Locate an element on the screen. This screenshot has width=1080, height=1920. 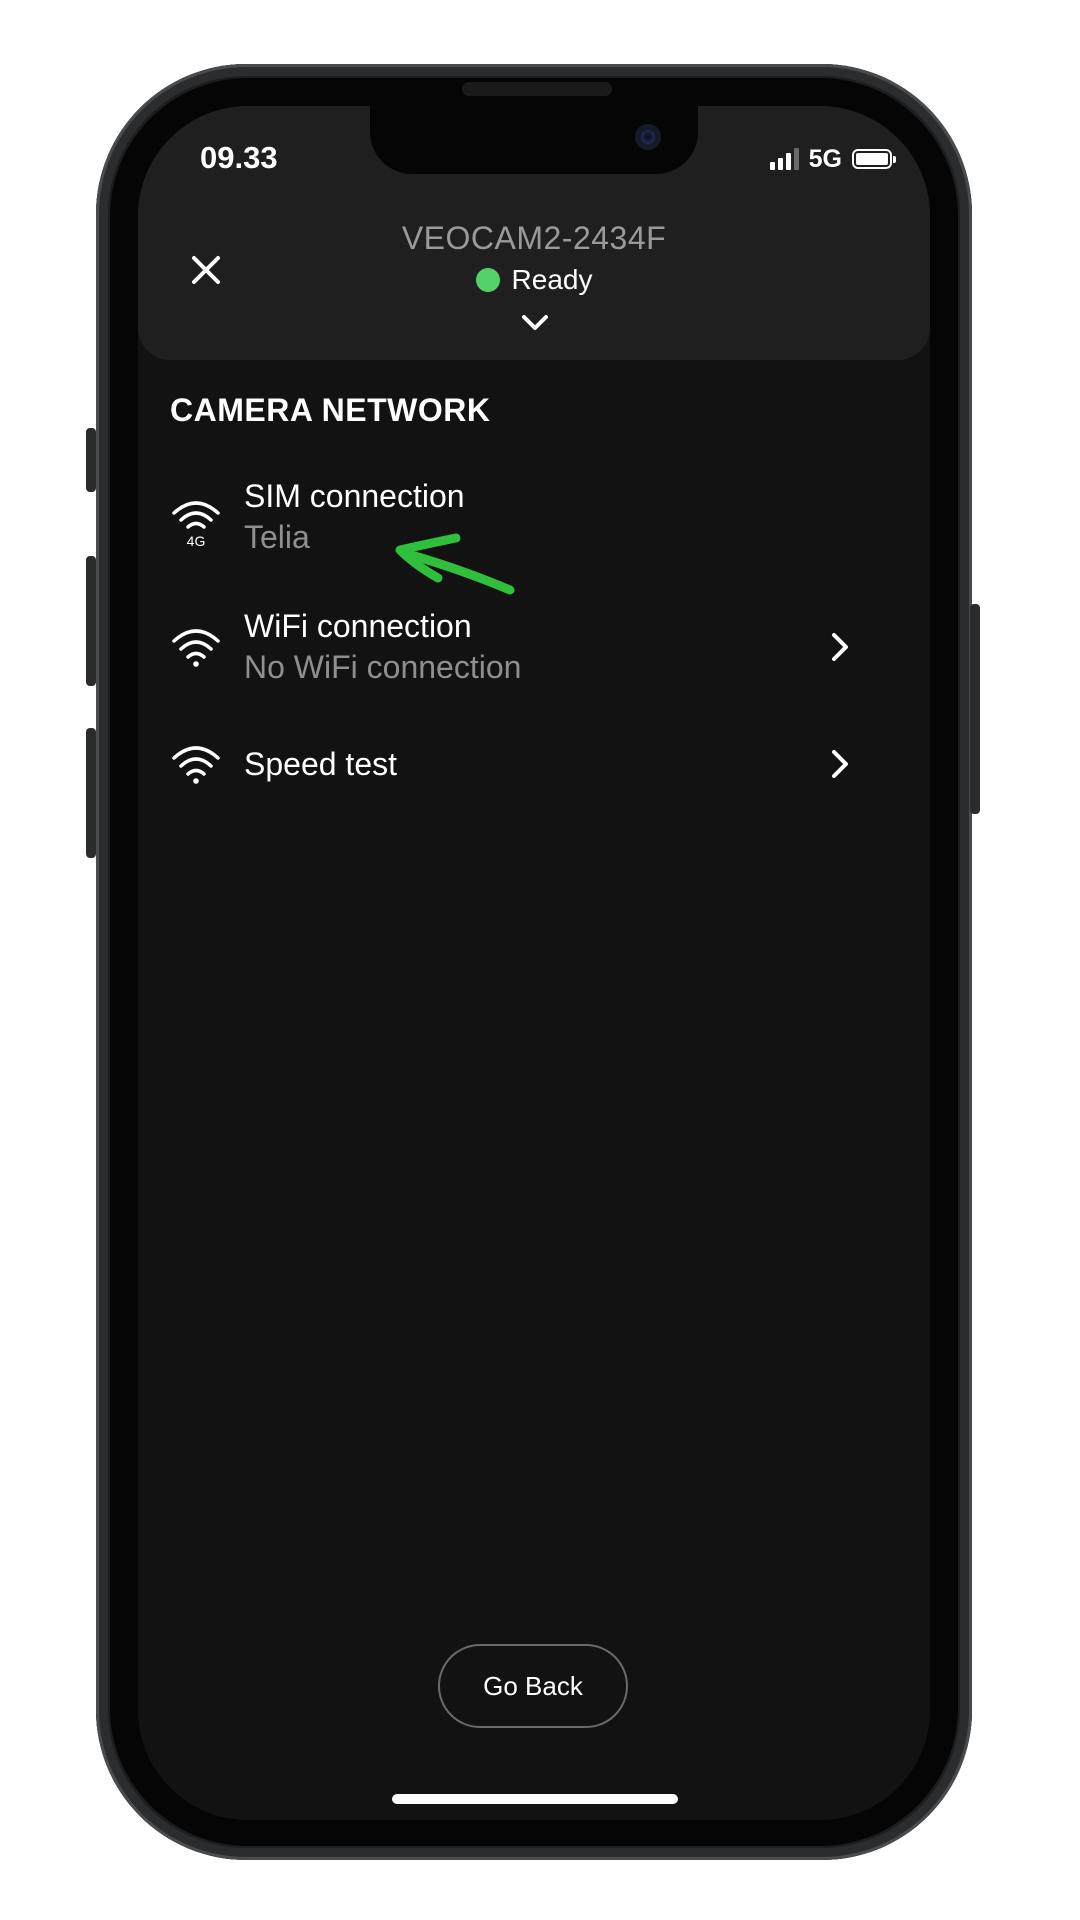
wifi-connection-title: WiFi connection is located at coordinates (358, 626).